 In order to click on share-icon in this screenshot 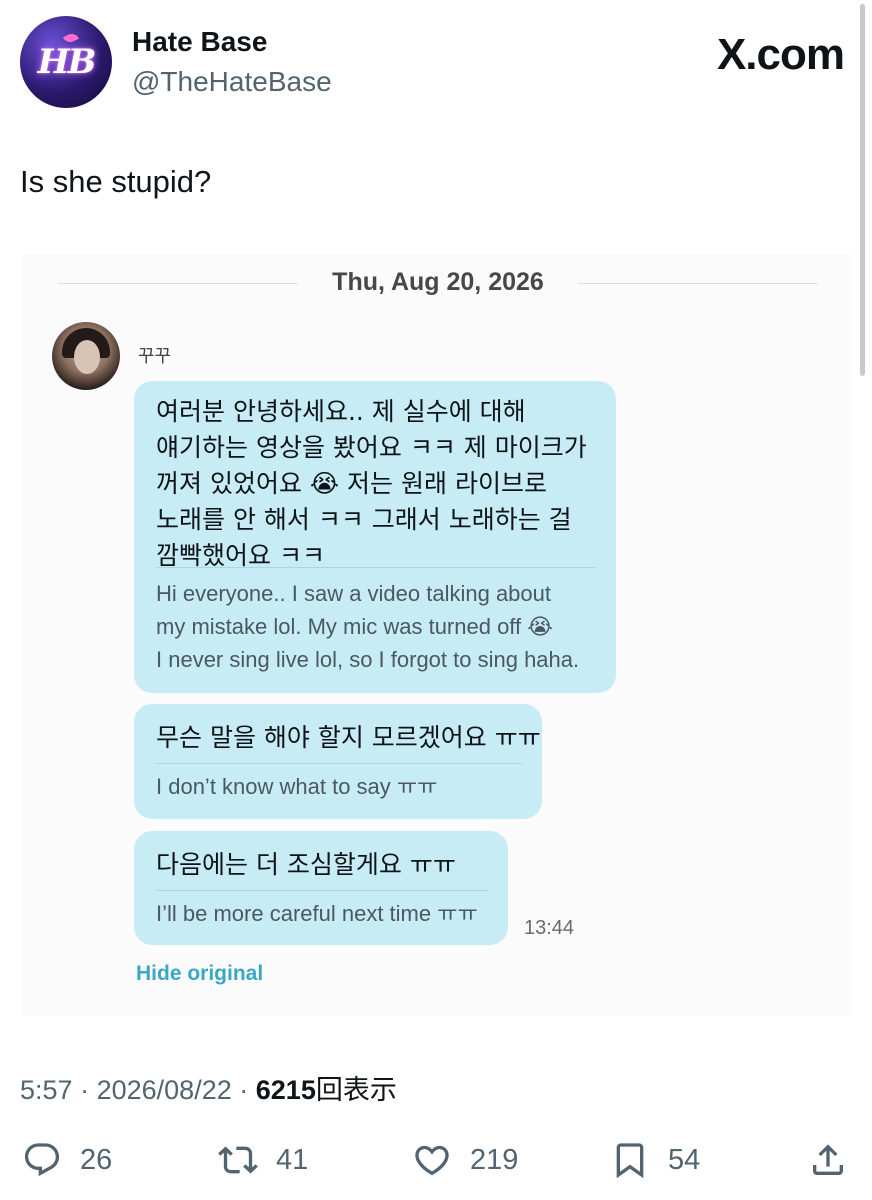, I will do `click(828, 1160)`.